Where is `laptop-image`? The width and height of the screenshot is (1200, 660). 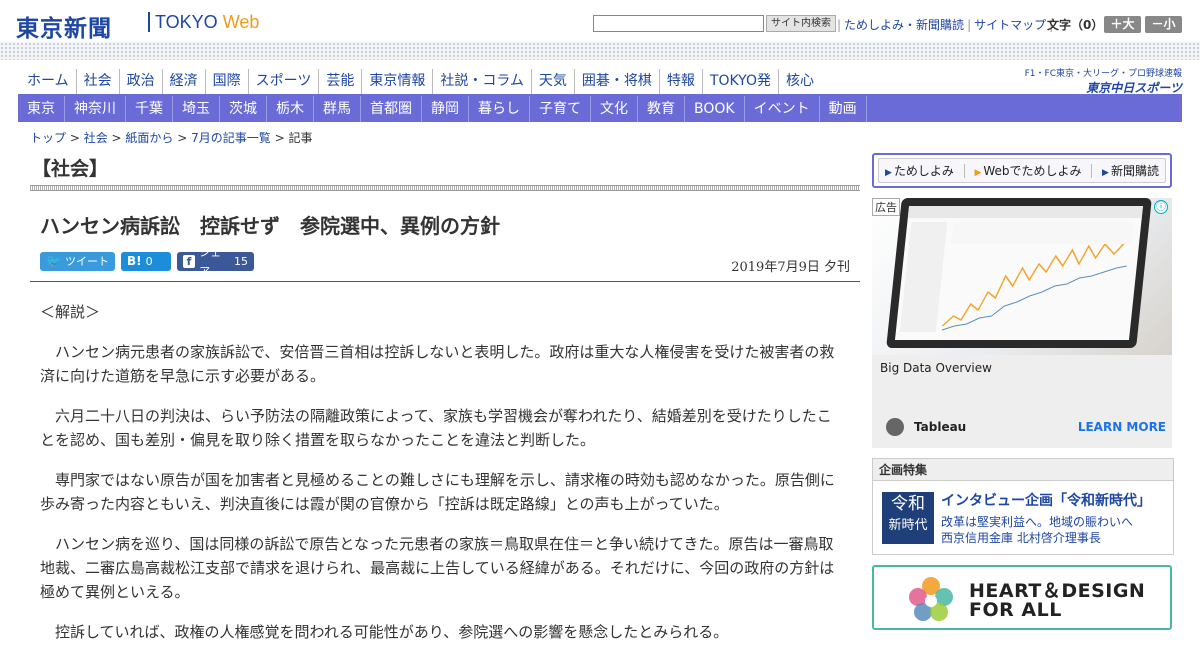
laptop-image is located at coordinates (1019, 273).